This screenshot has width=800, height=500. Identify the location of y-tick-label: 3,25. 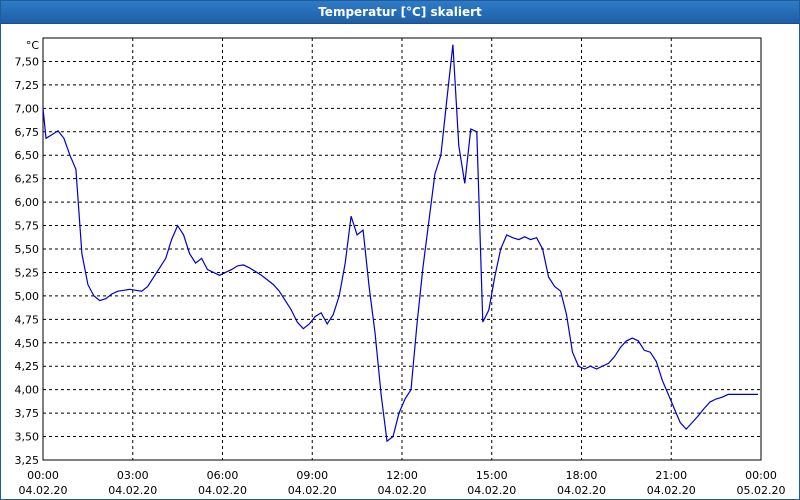
(27, 460).